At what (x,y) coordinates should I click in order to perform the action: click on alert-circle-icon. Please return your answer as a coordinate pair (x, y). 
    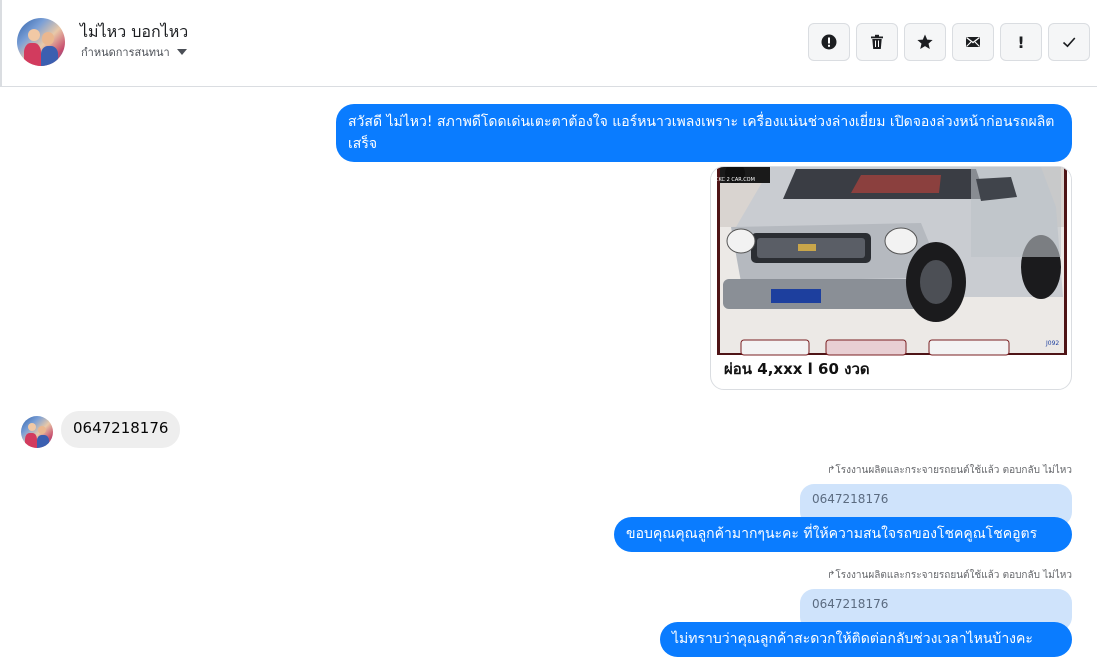
    Looking at the image, I should click on (829, 42).